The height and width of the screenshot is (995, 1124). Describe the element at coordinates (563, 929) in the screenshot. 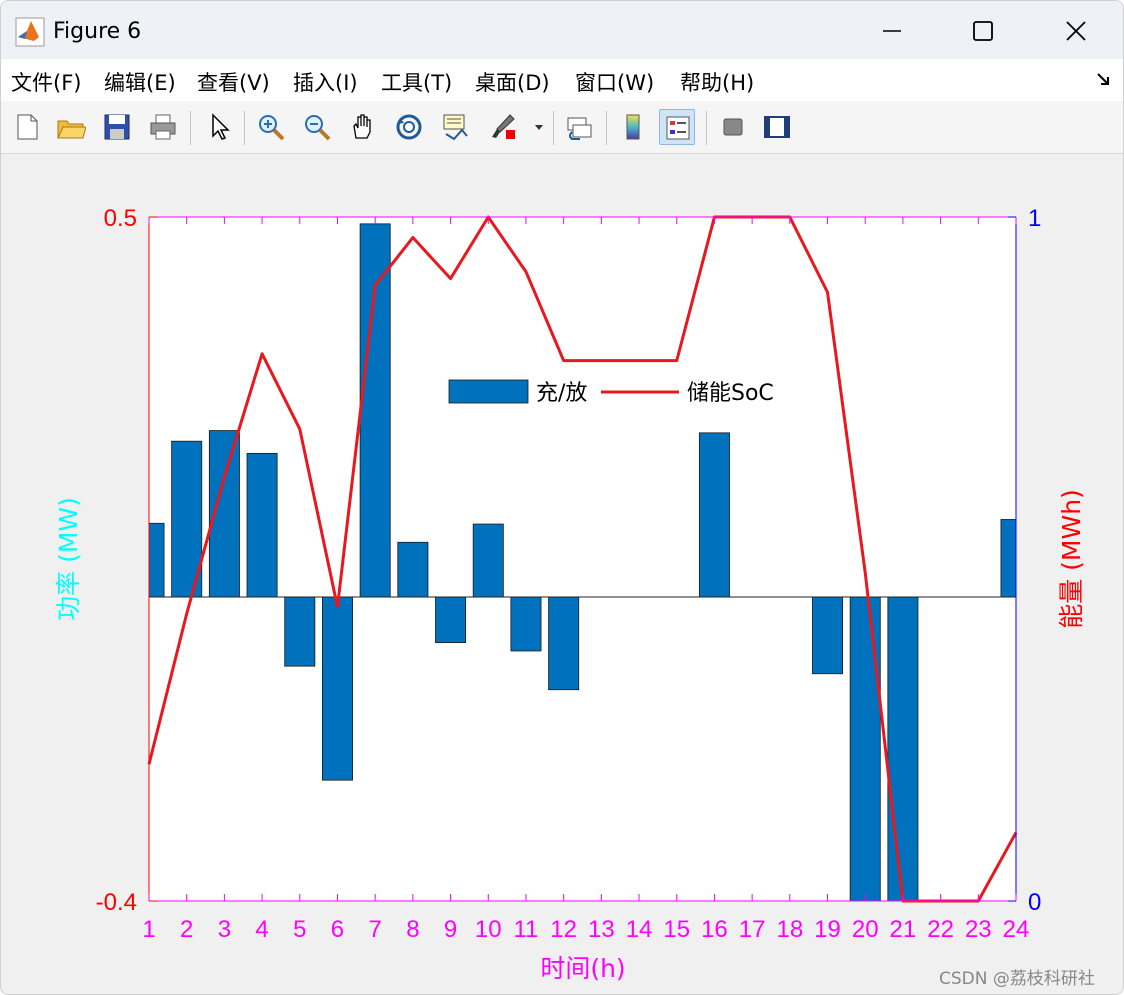

I see `x-tick-label: 12` at that location.